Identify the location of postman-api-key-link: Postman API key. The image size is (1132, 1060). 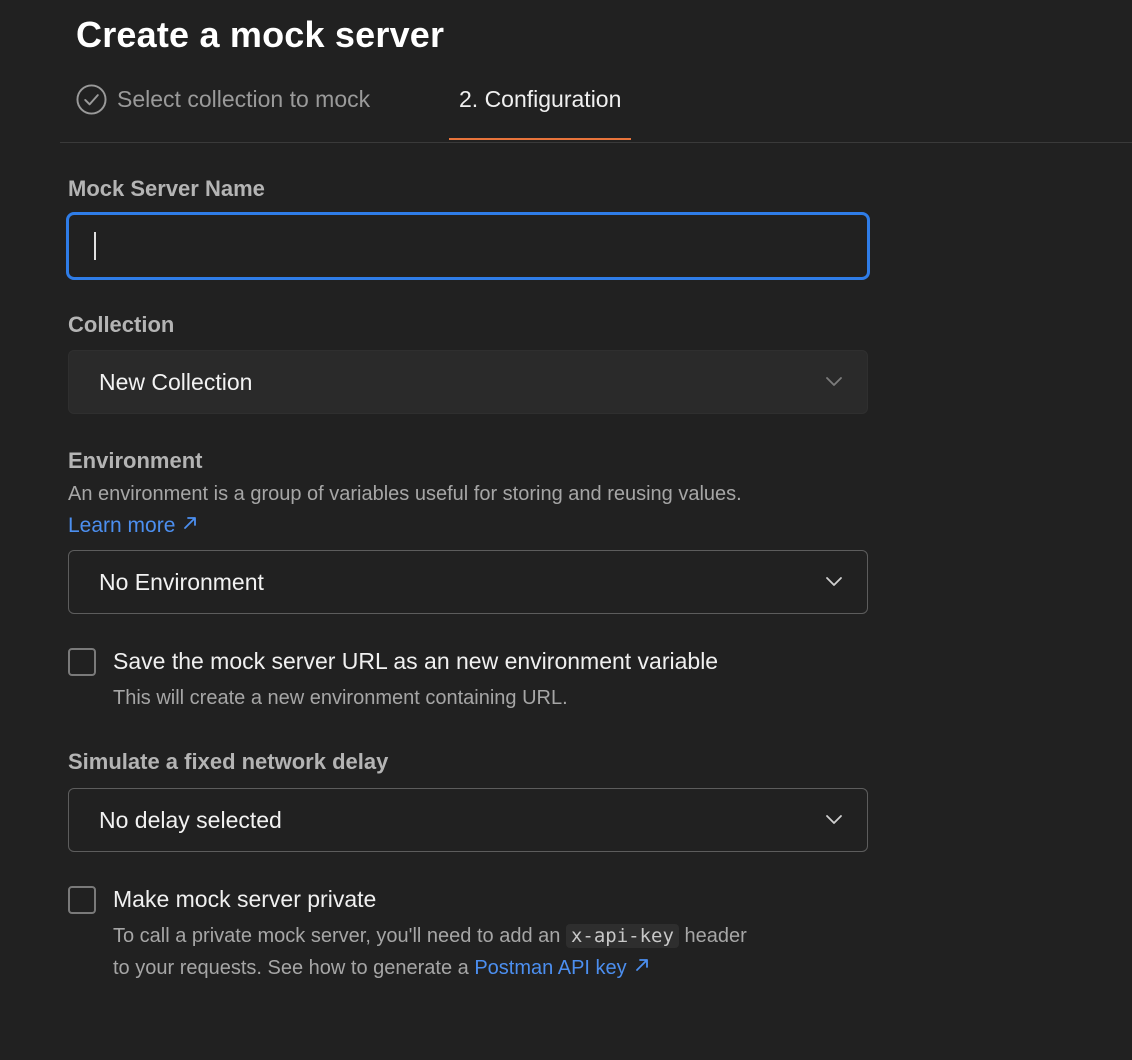
(561, 968).